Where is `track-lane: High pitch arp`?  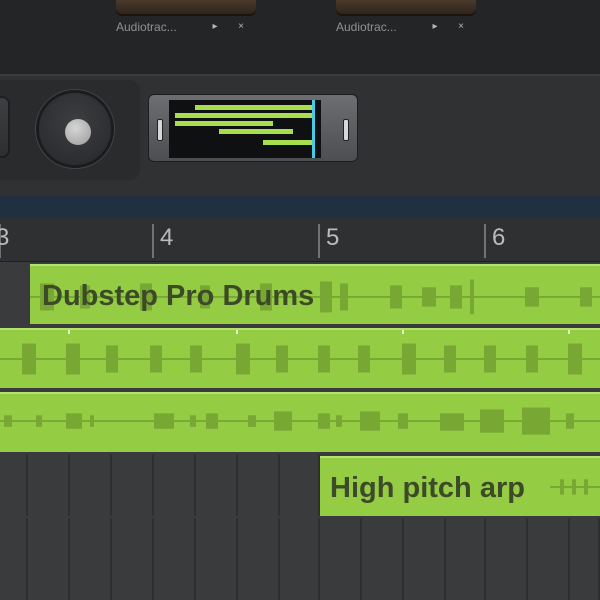 track-lane: High pitch arp is located at coordinates (300, 485).